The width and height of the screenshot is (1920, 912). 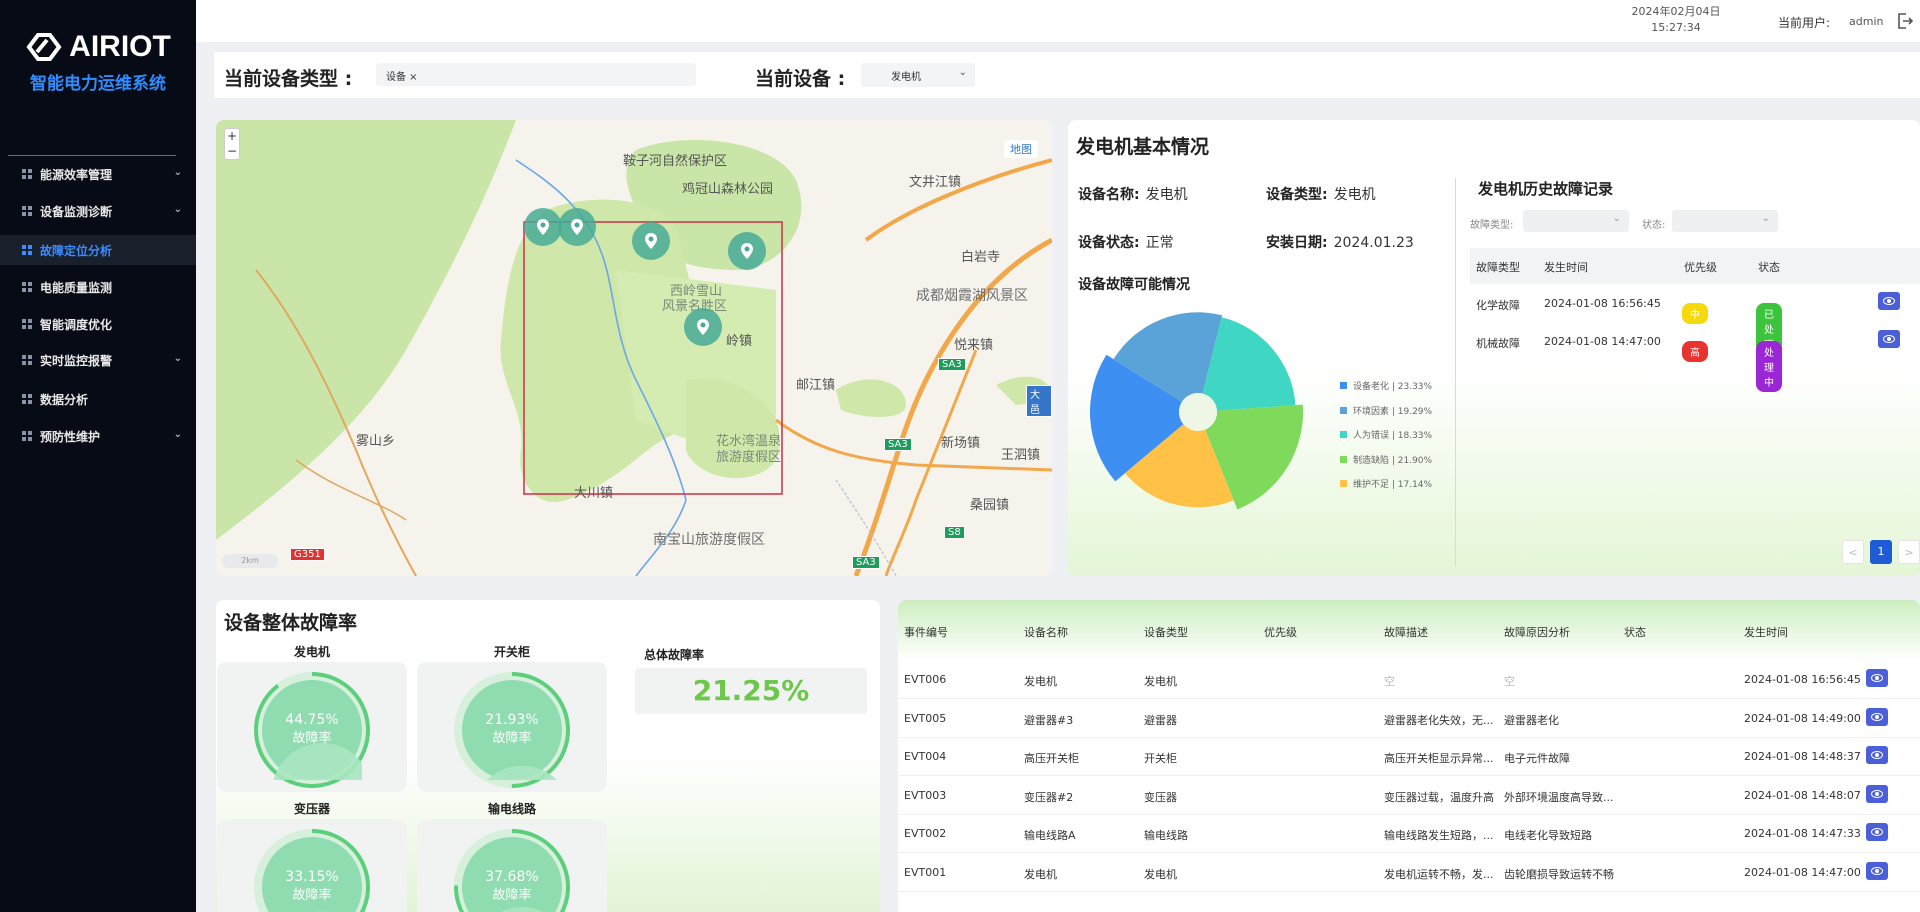 What do you see at coordinates (312, 877) in the screenshot?
I see `gauge-value: 33.15%` at bounding box center [312, 877].